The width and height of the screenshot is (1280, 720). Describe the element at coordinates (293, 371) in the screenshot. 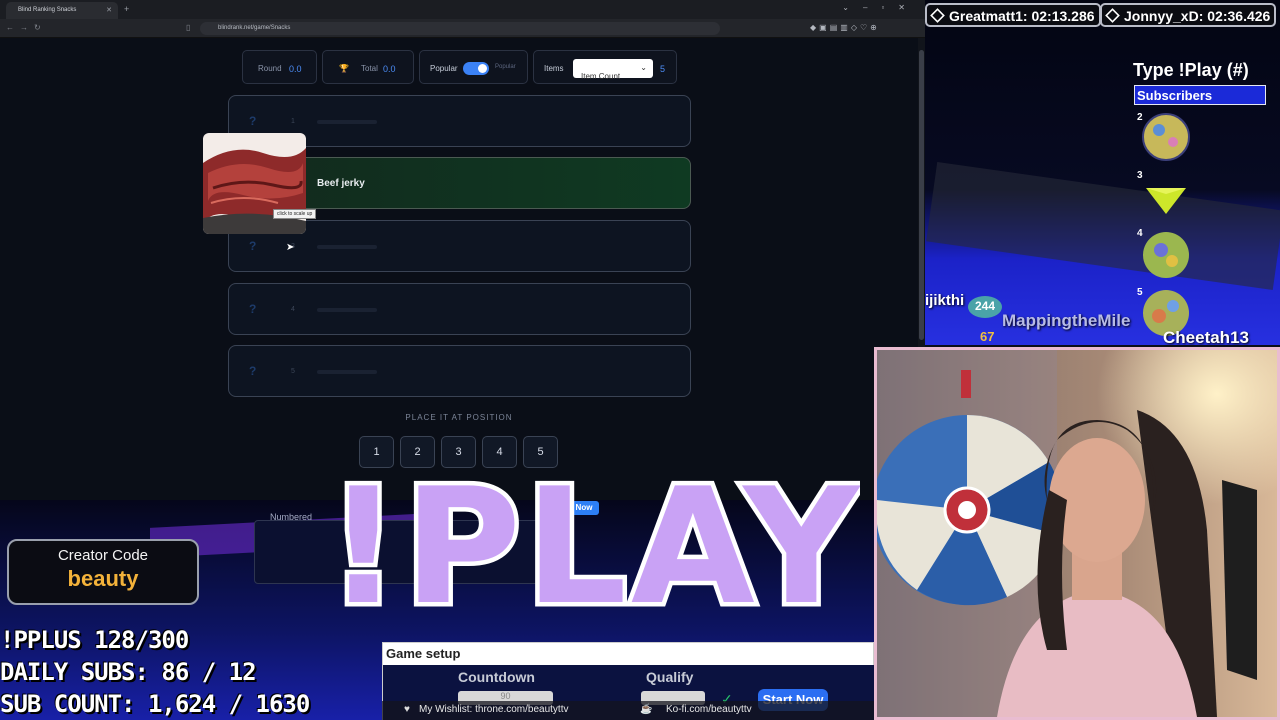

I see `slot-number: 5` at that location.